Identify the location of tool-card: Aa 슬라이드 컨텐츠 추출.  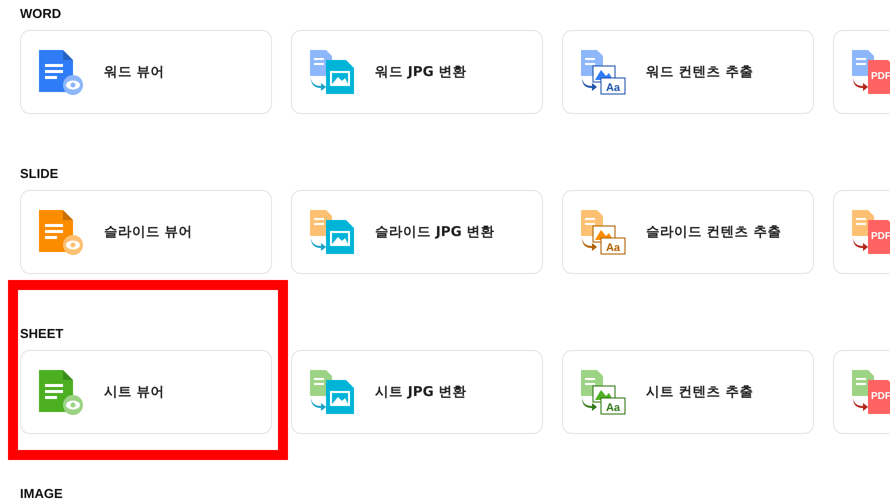
(688, 232).